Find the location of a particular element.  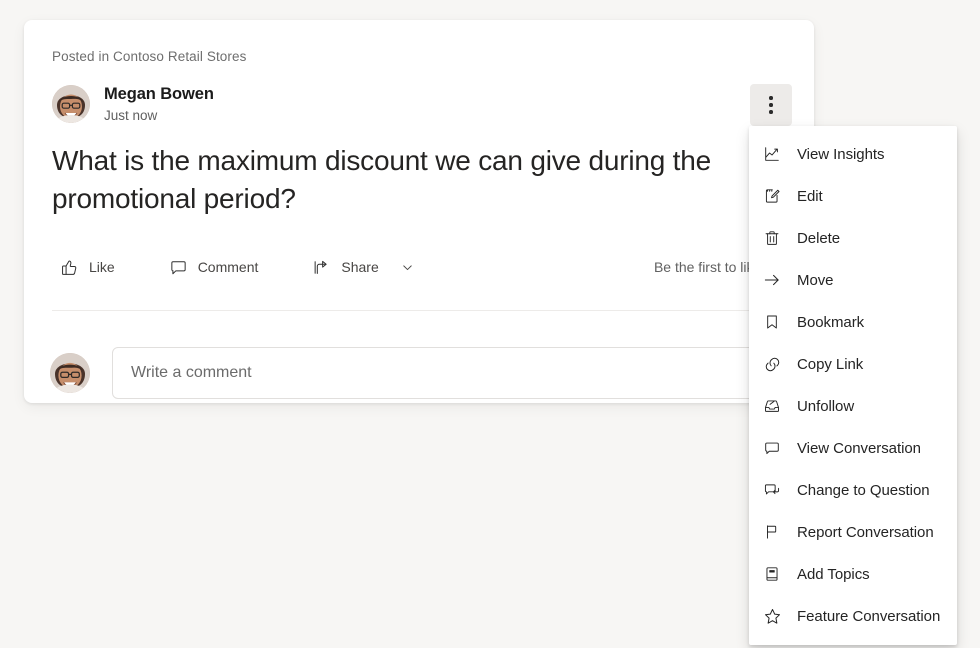

menu-item-change-to-question: Change to Question is located at coordinates (853, 490).